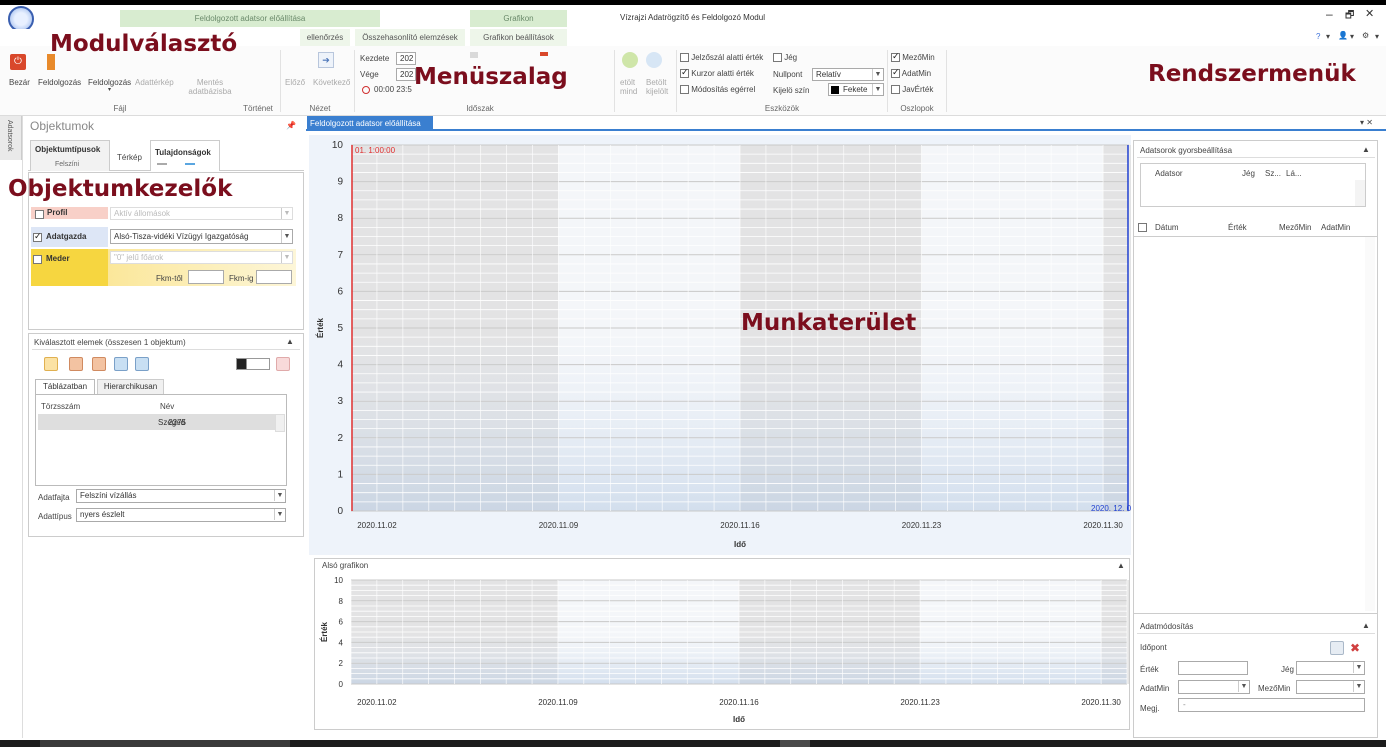 The height and width of the screenshot is (747, 1386). Describe the element at coordinates (156, 422) in the screenshot. I see `table-row: 2275 Szeged` at that location.